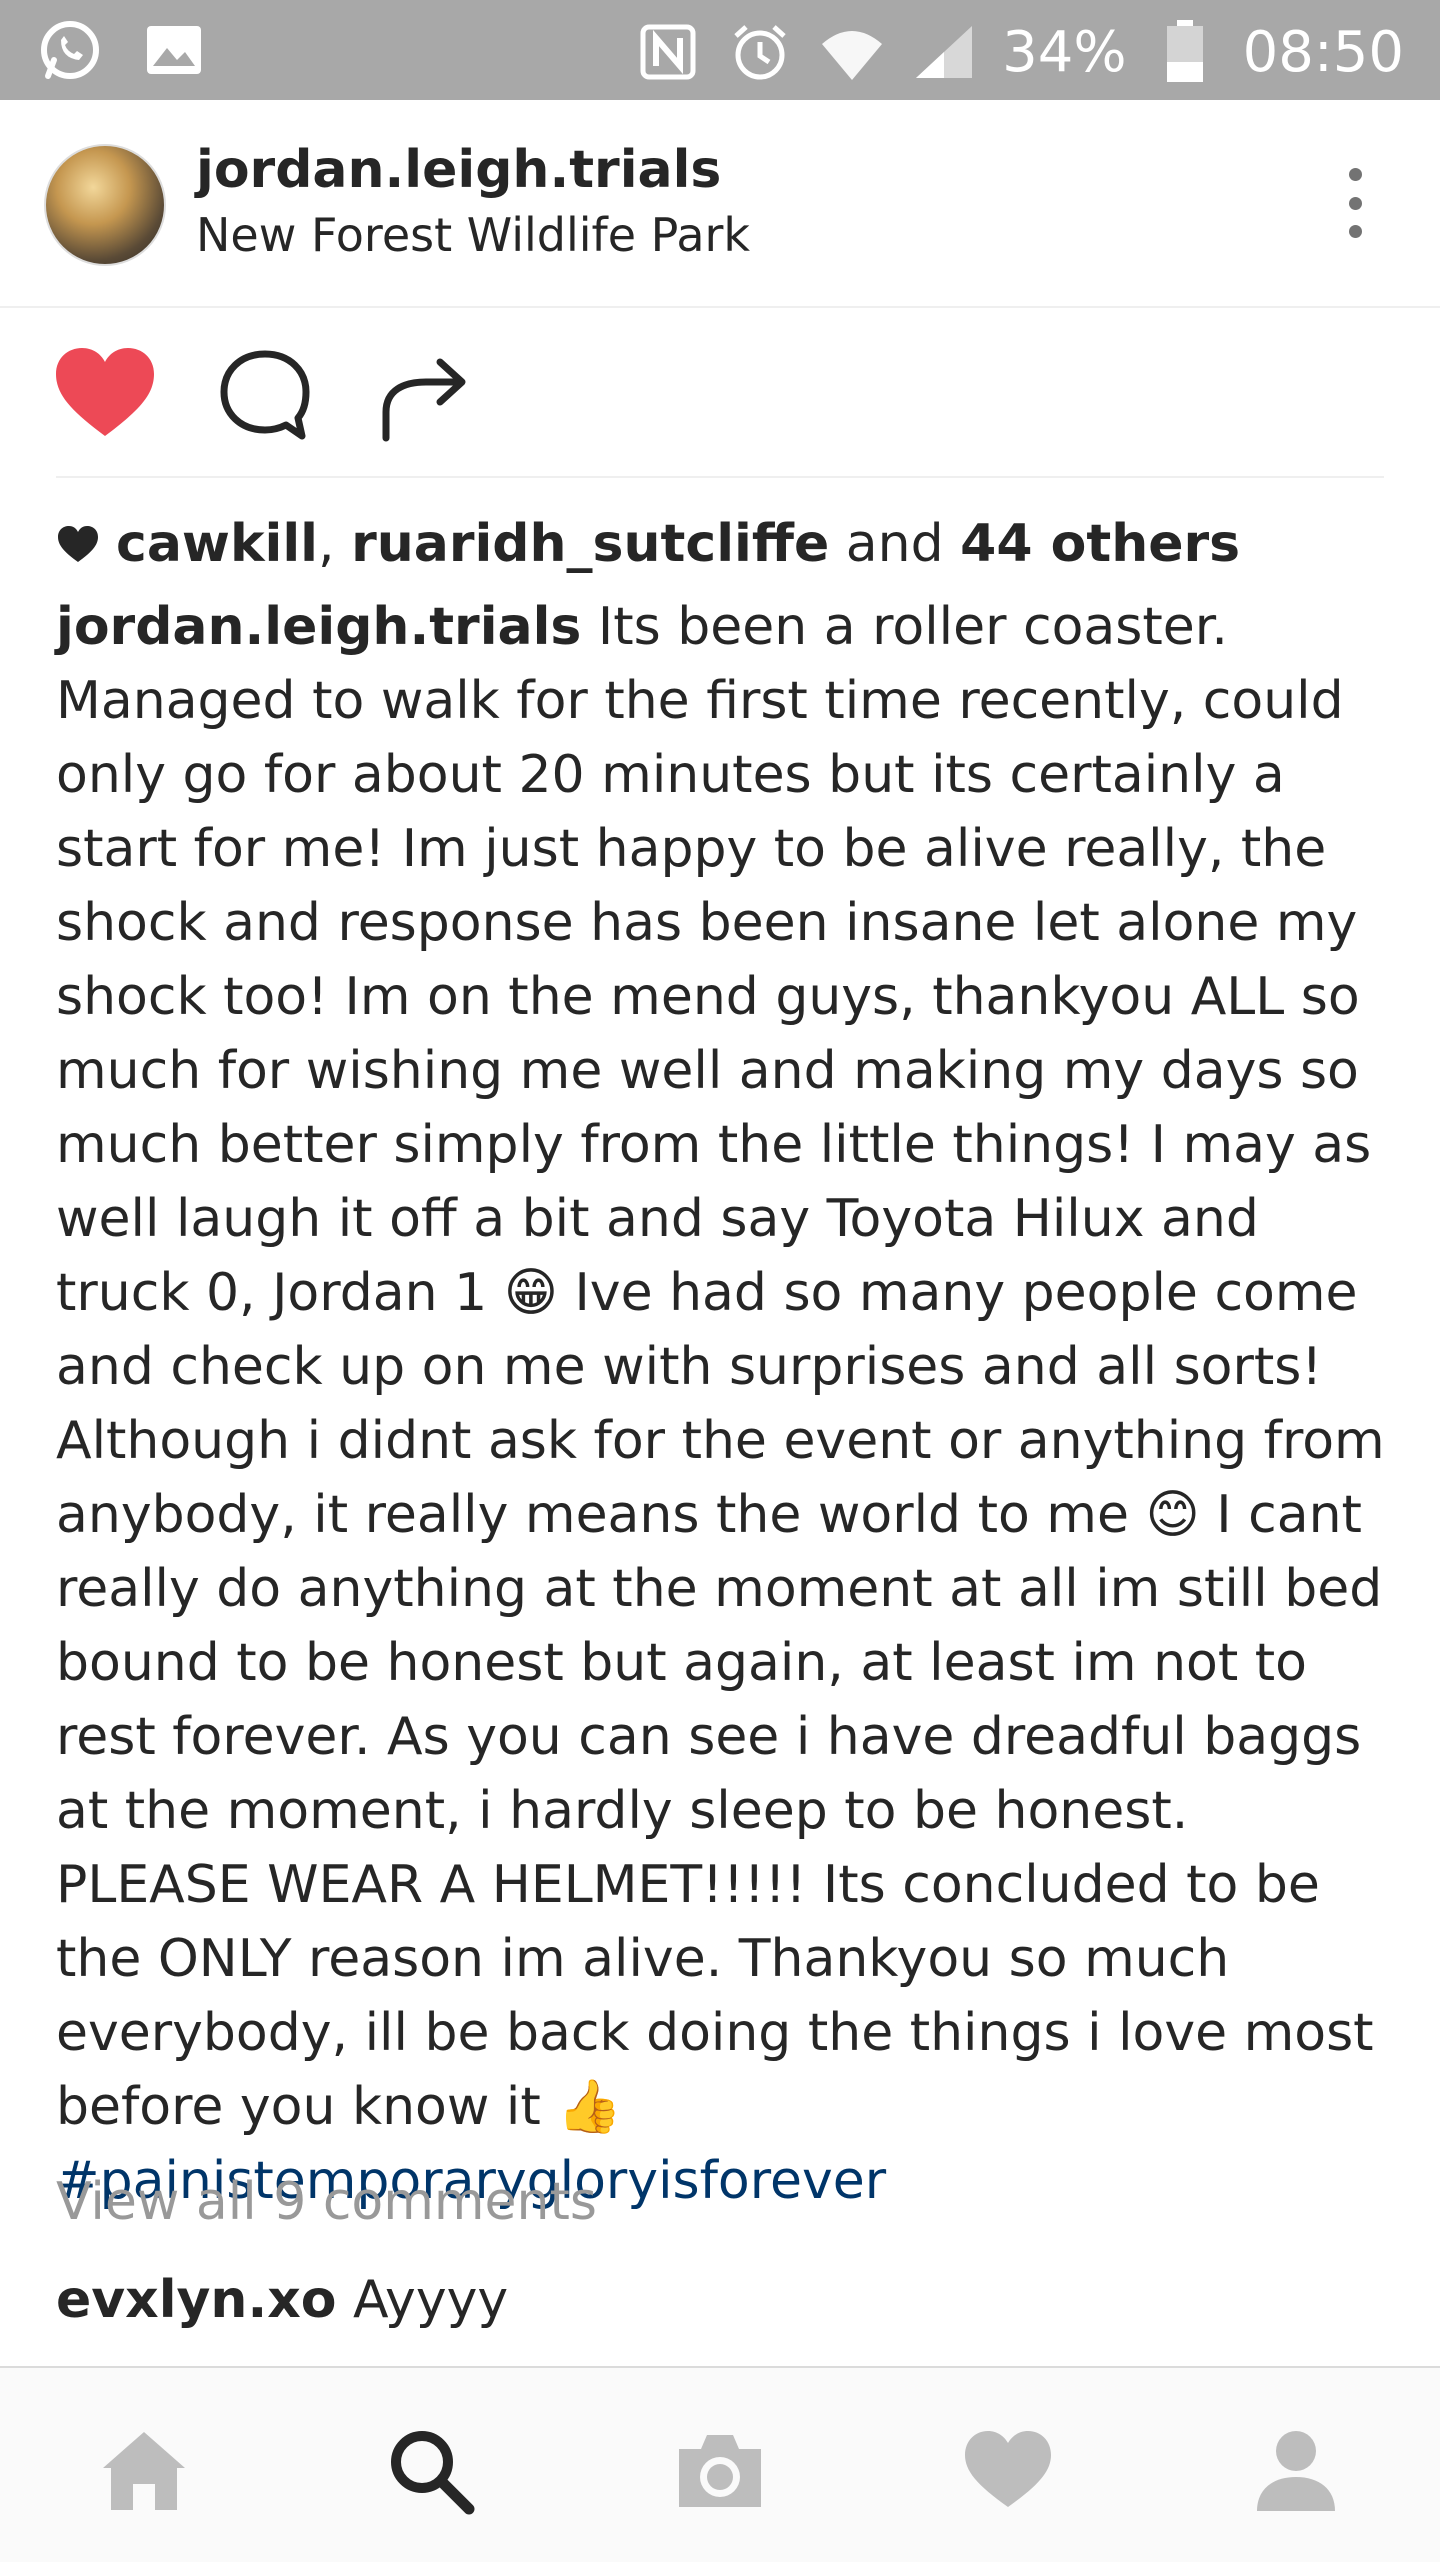 This screenshot has height=2562, width=1440. What do you see at coordinates (1185, 52) in the screenshot?
I see `battery-icon` at bounding box center [1185, 52].